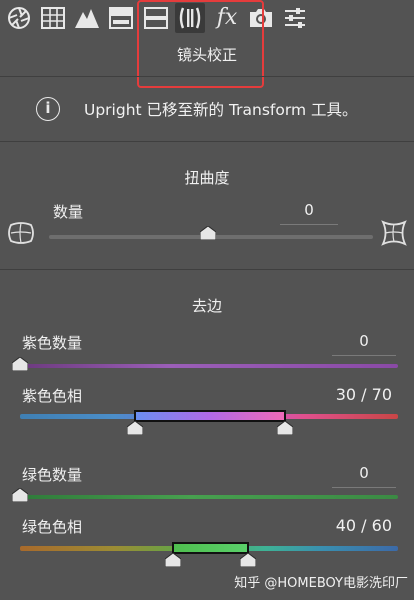 This screenshot has height=600, width=414. I want to click on purple-amount-slider-track, so click(209, 366).